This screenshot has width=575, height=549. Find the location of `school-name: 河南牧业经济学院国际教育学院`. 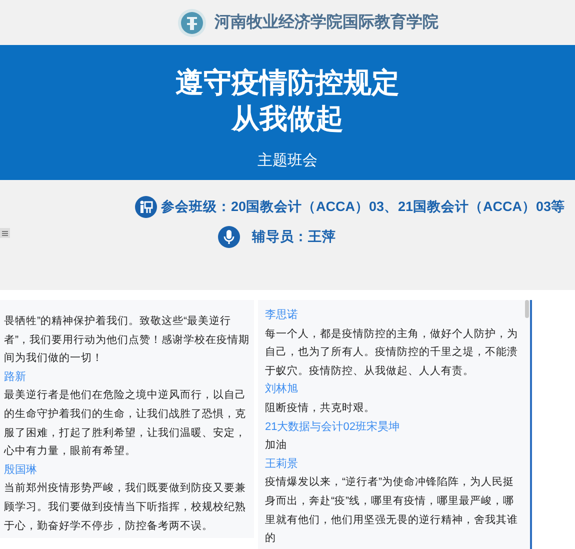

school-name: 河南牧业经济学院国际教育学院 is located at coordinates (326, 22).